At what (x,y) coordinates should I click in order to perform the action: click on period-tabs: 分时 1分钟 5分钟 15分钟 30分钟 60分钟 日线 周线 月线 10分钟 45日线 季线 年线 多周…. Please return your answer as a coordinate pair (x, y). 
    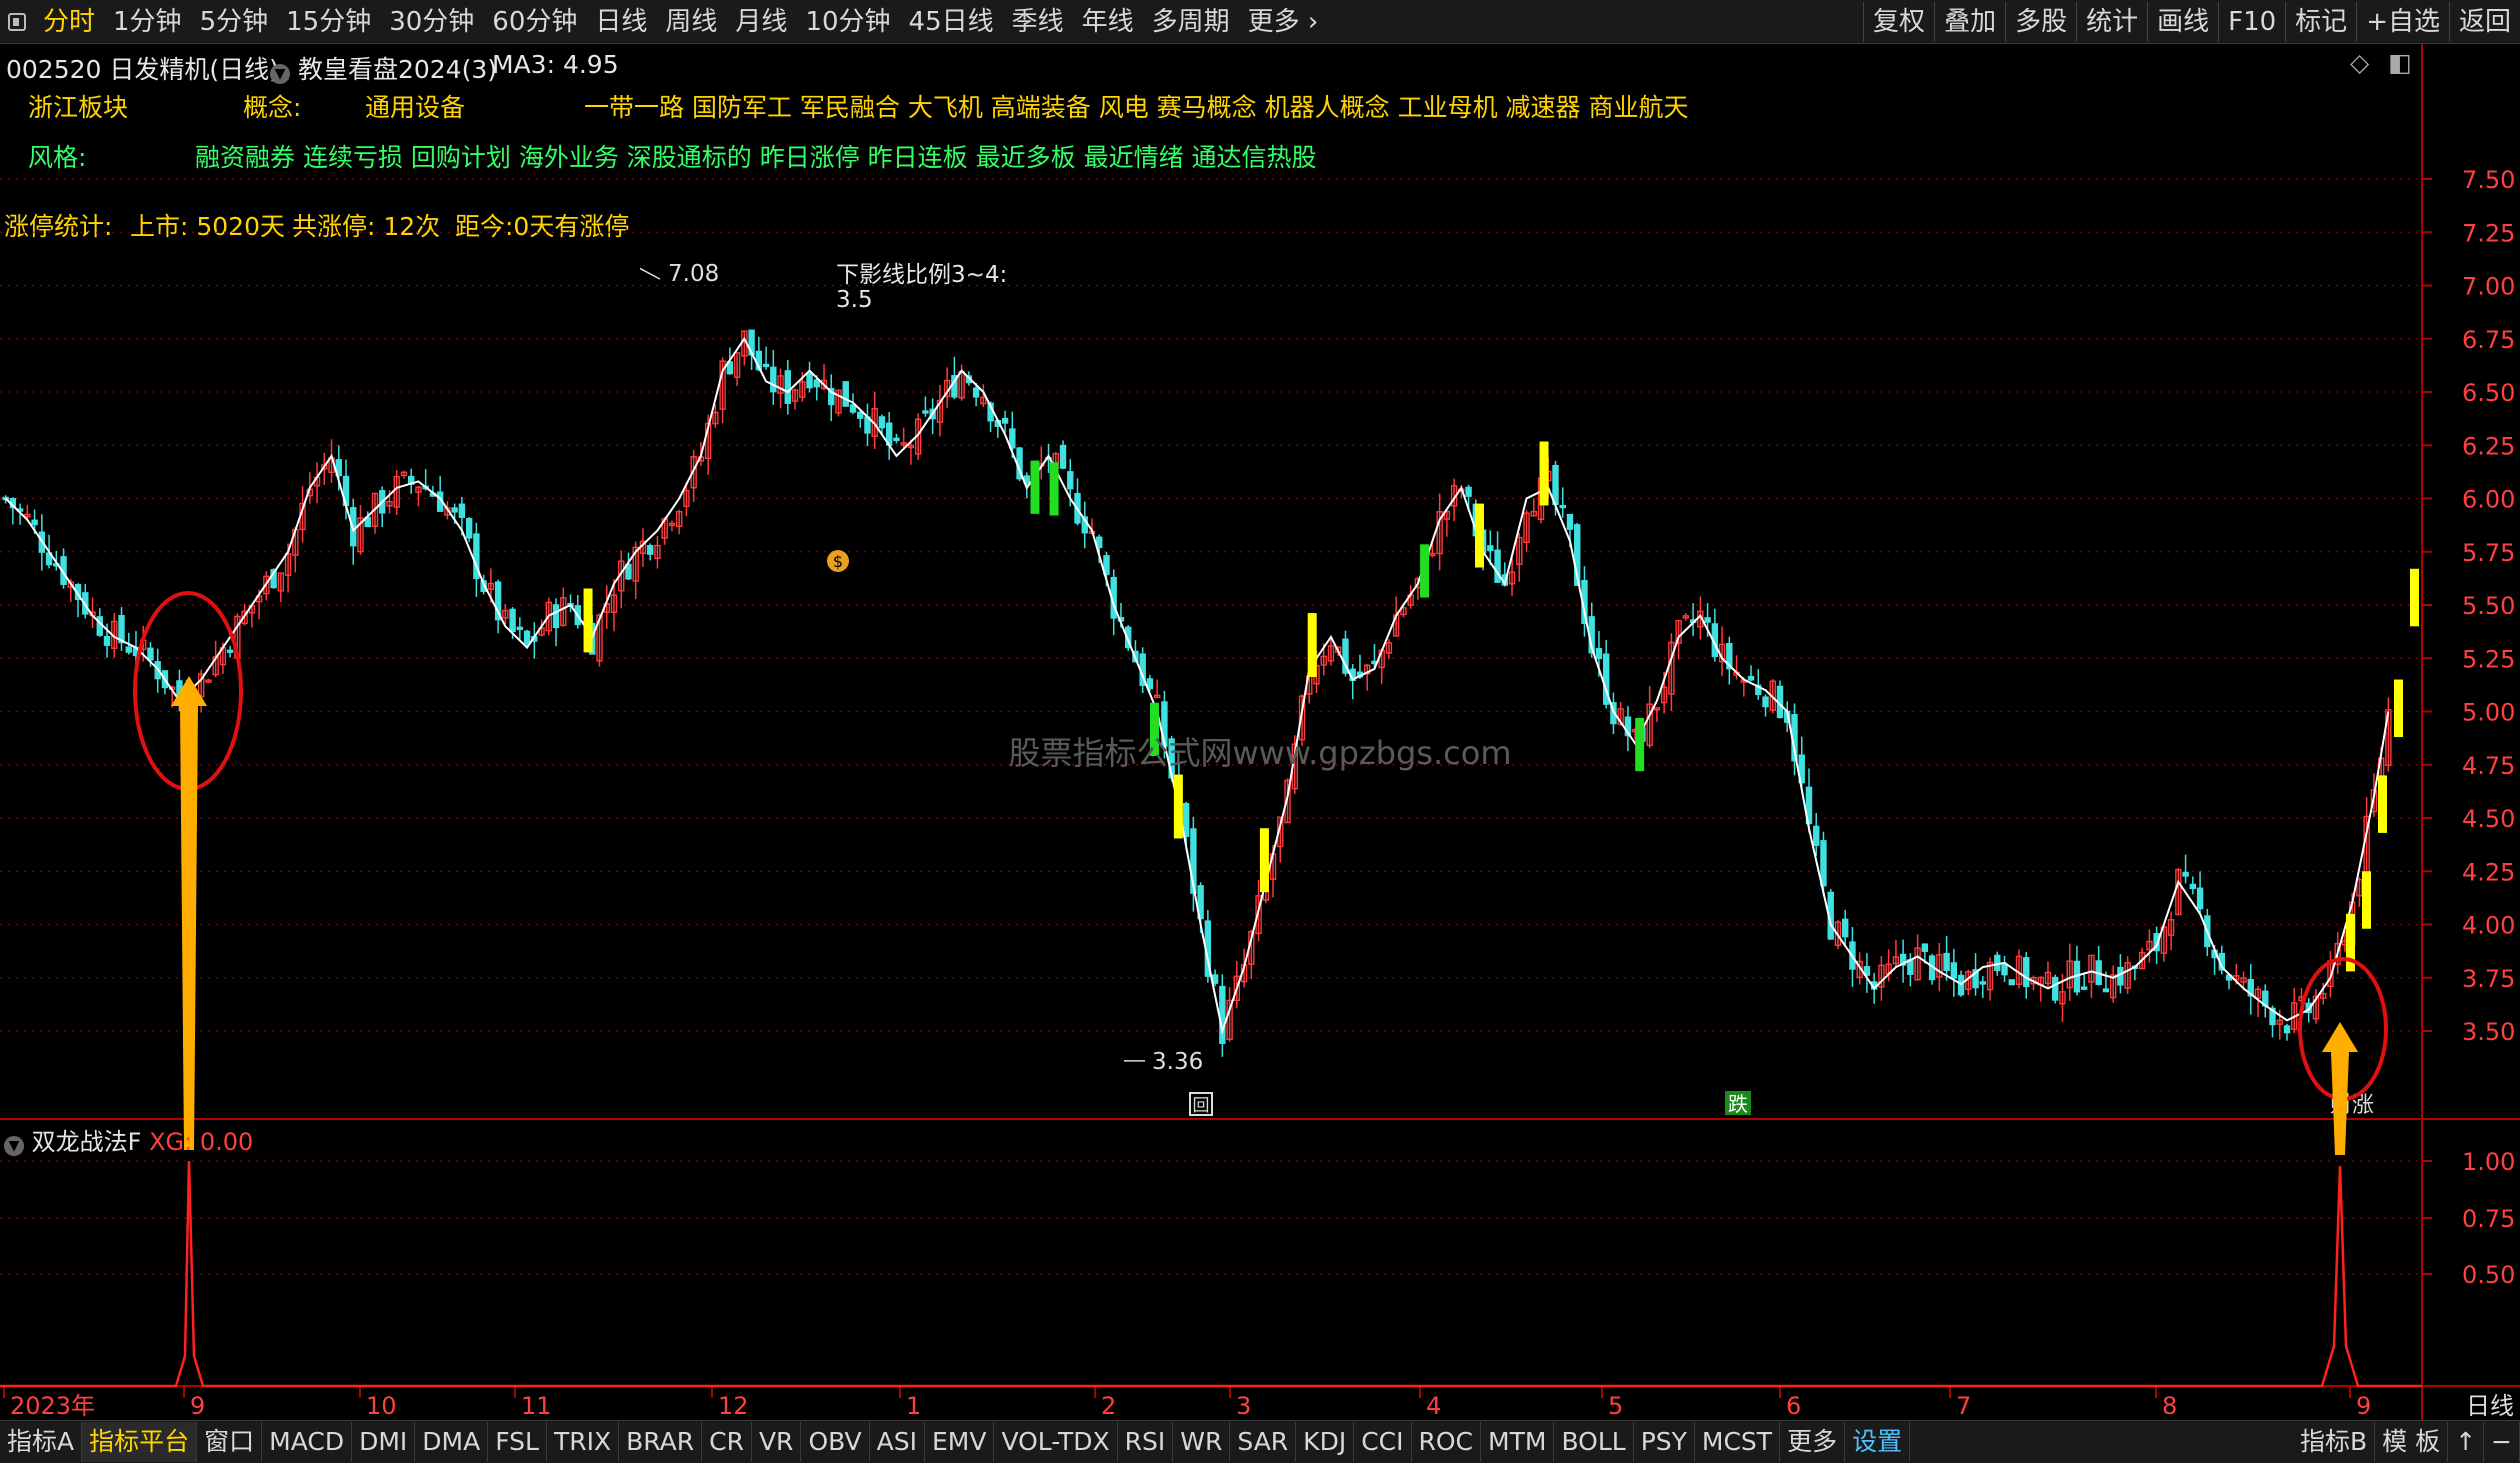
    Looking at the image, I should click on (680, 22).